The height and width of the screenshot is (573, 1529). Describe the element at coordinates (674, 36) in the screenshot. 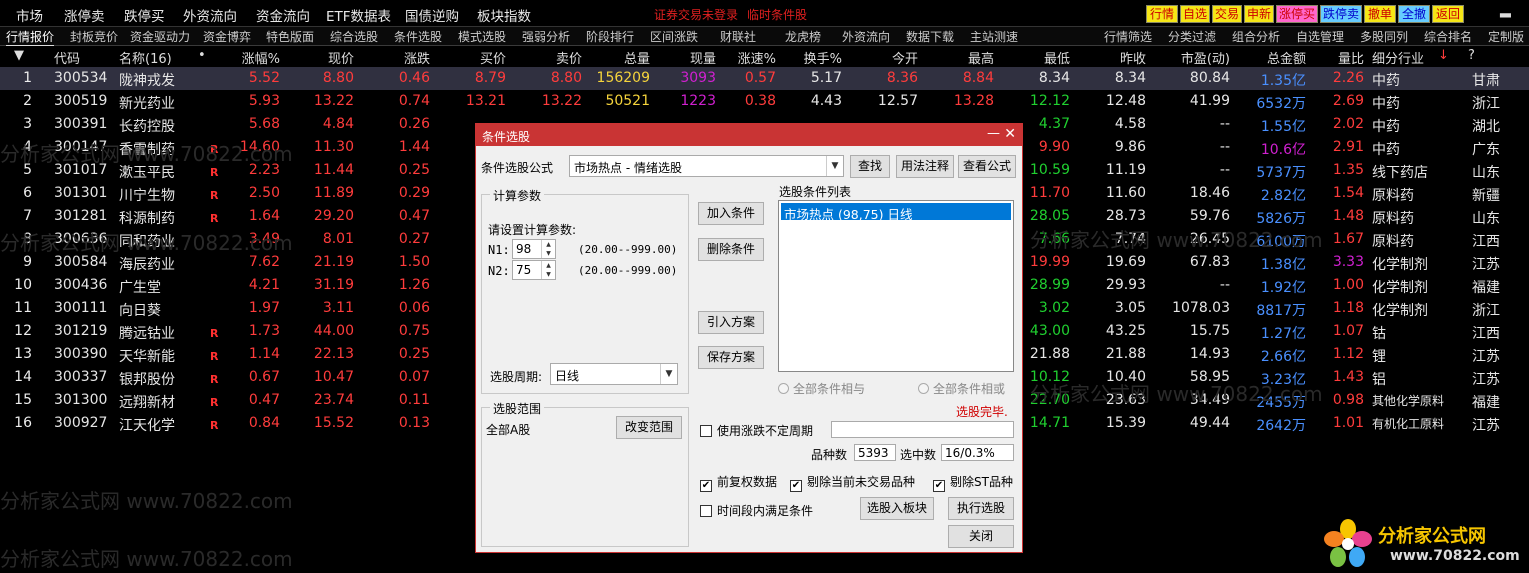

I see `tab-range-change: 区间涨跌` at that location.